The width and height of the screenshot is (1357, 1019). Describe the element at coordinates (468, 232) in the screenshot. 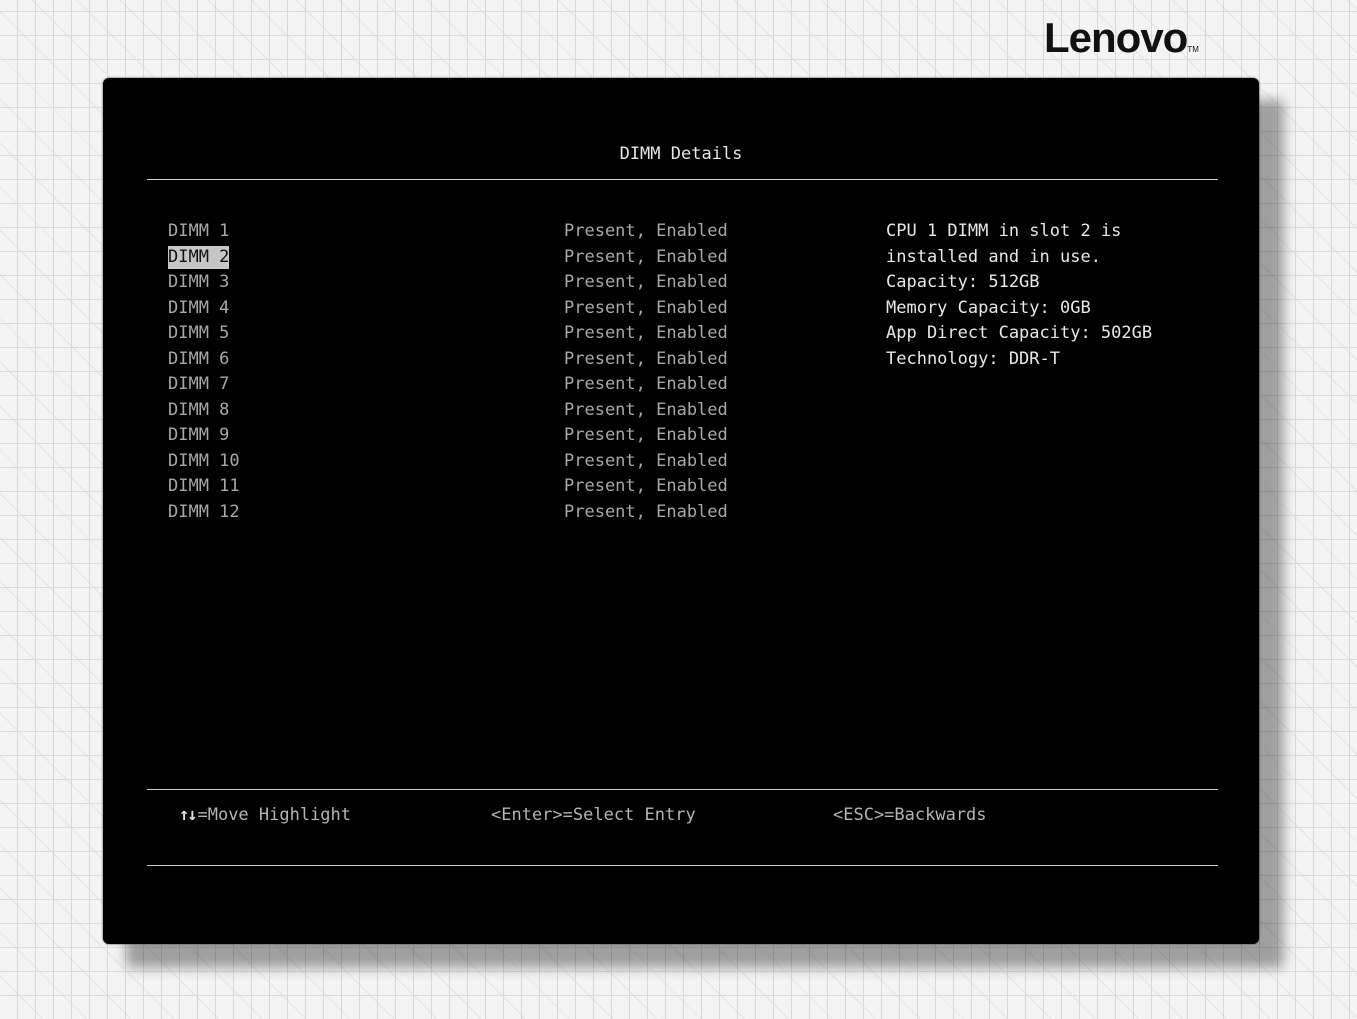

I see `dimm-row: DIMM 1 Present, Enabled` at that location.